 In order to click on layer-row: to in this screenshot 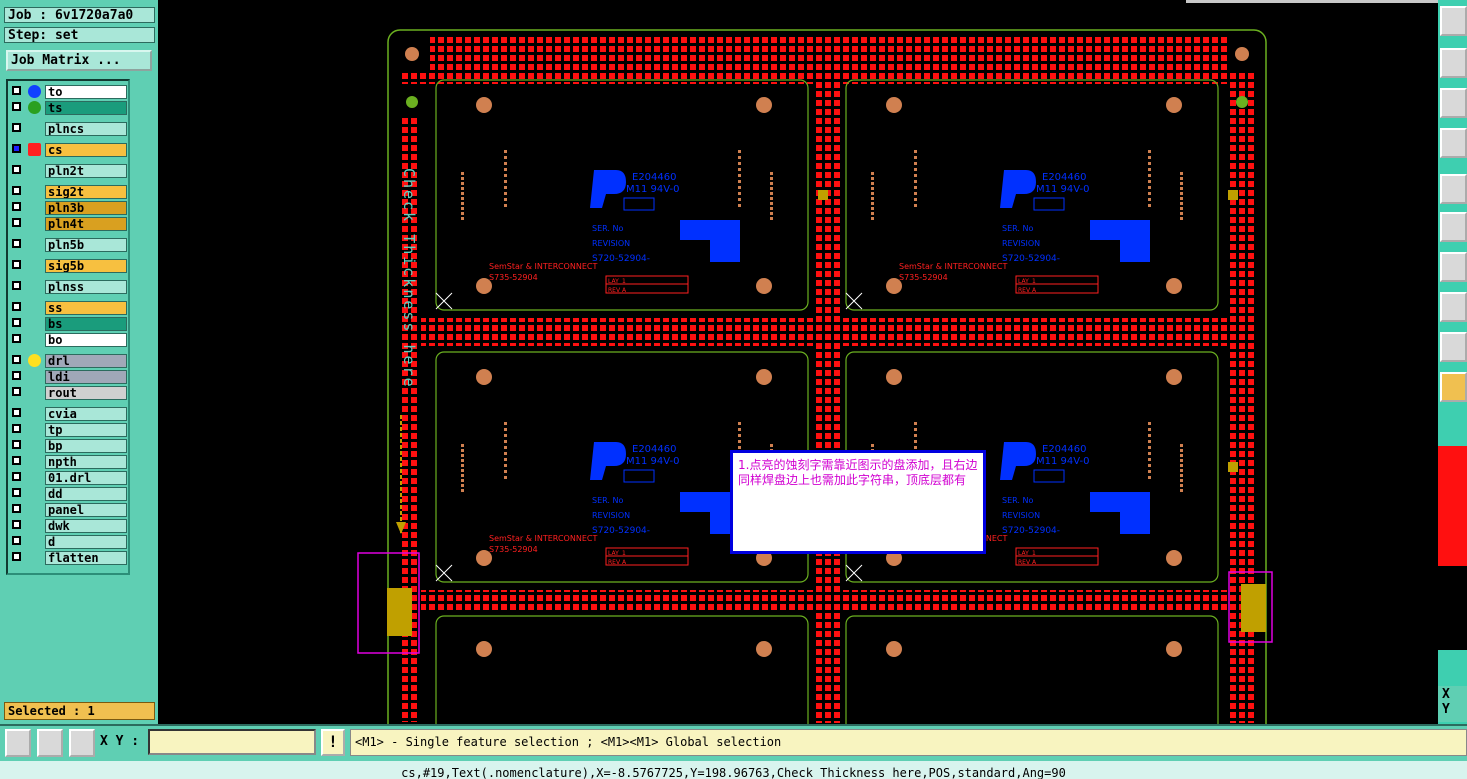, I will do `click(69, 92)`.